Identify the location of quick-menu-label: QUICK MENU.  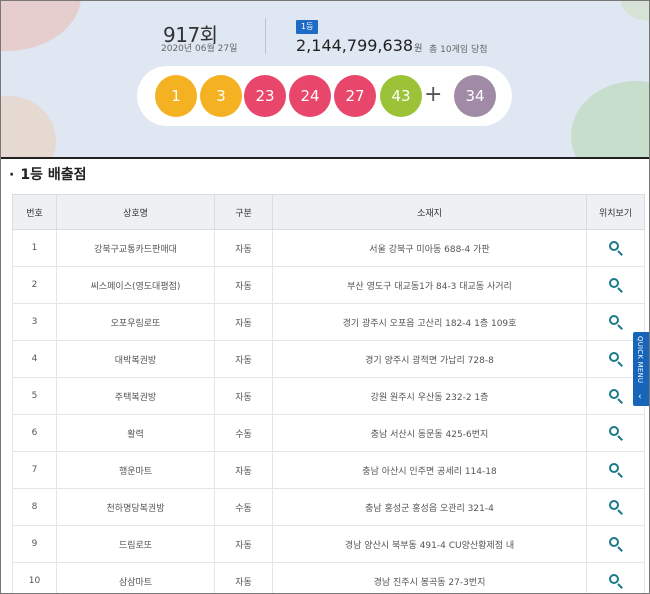
(640, 360).